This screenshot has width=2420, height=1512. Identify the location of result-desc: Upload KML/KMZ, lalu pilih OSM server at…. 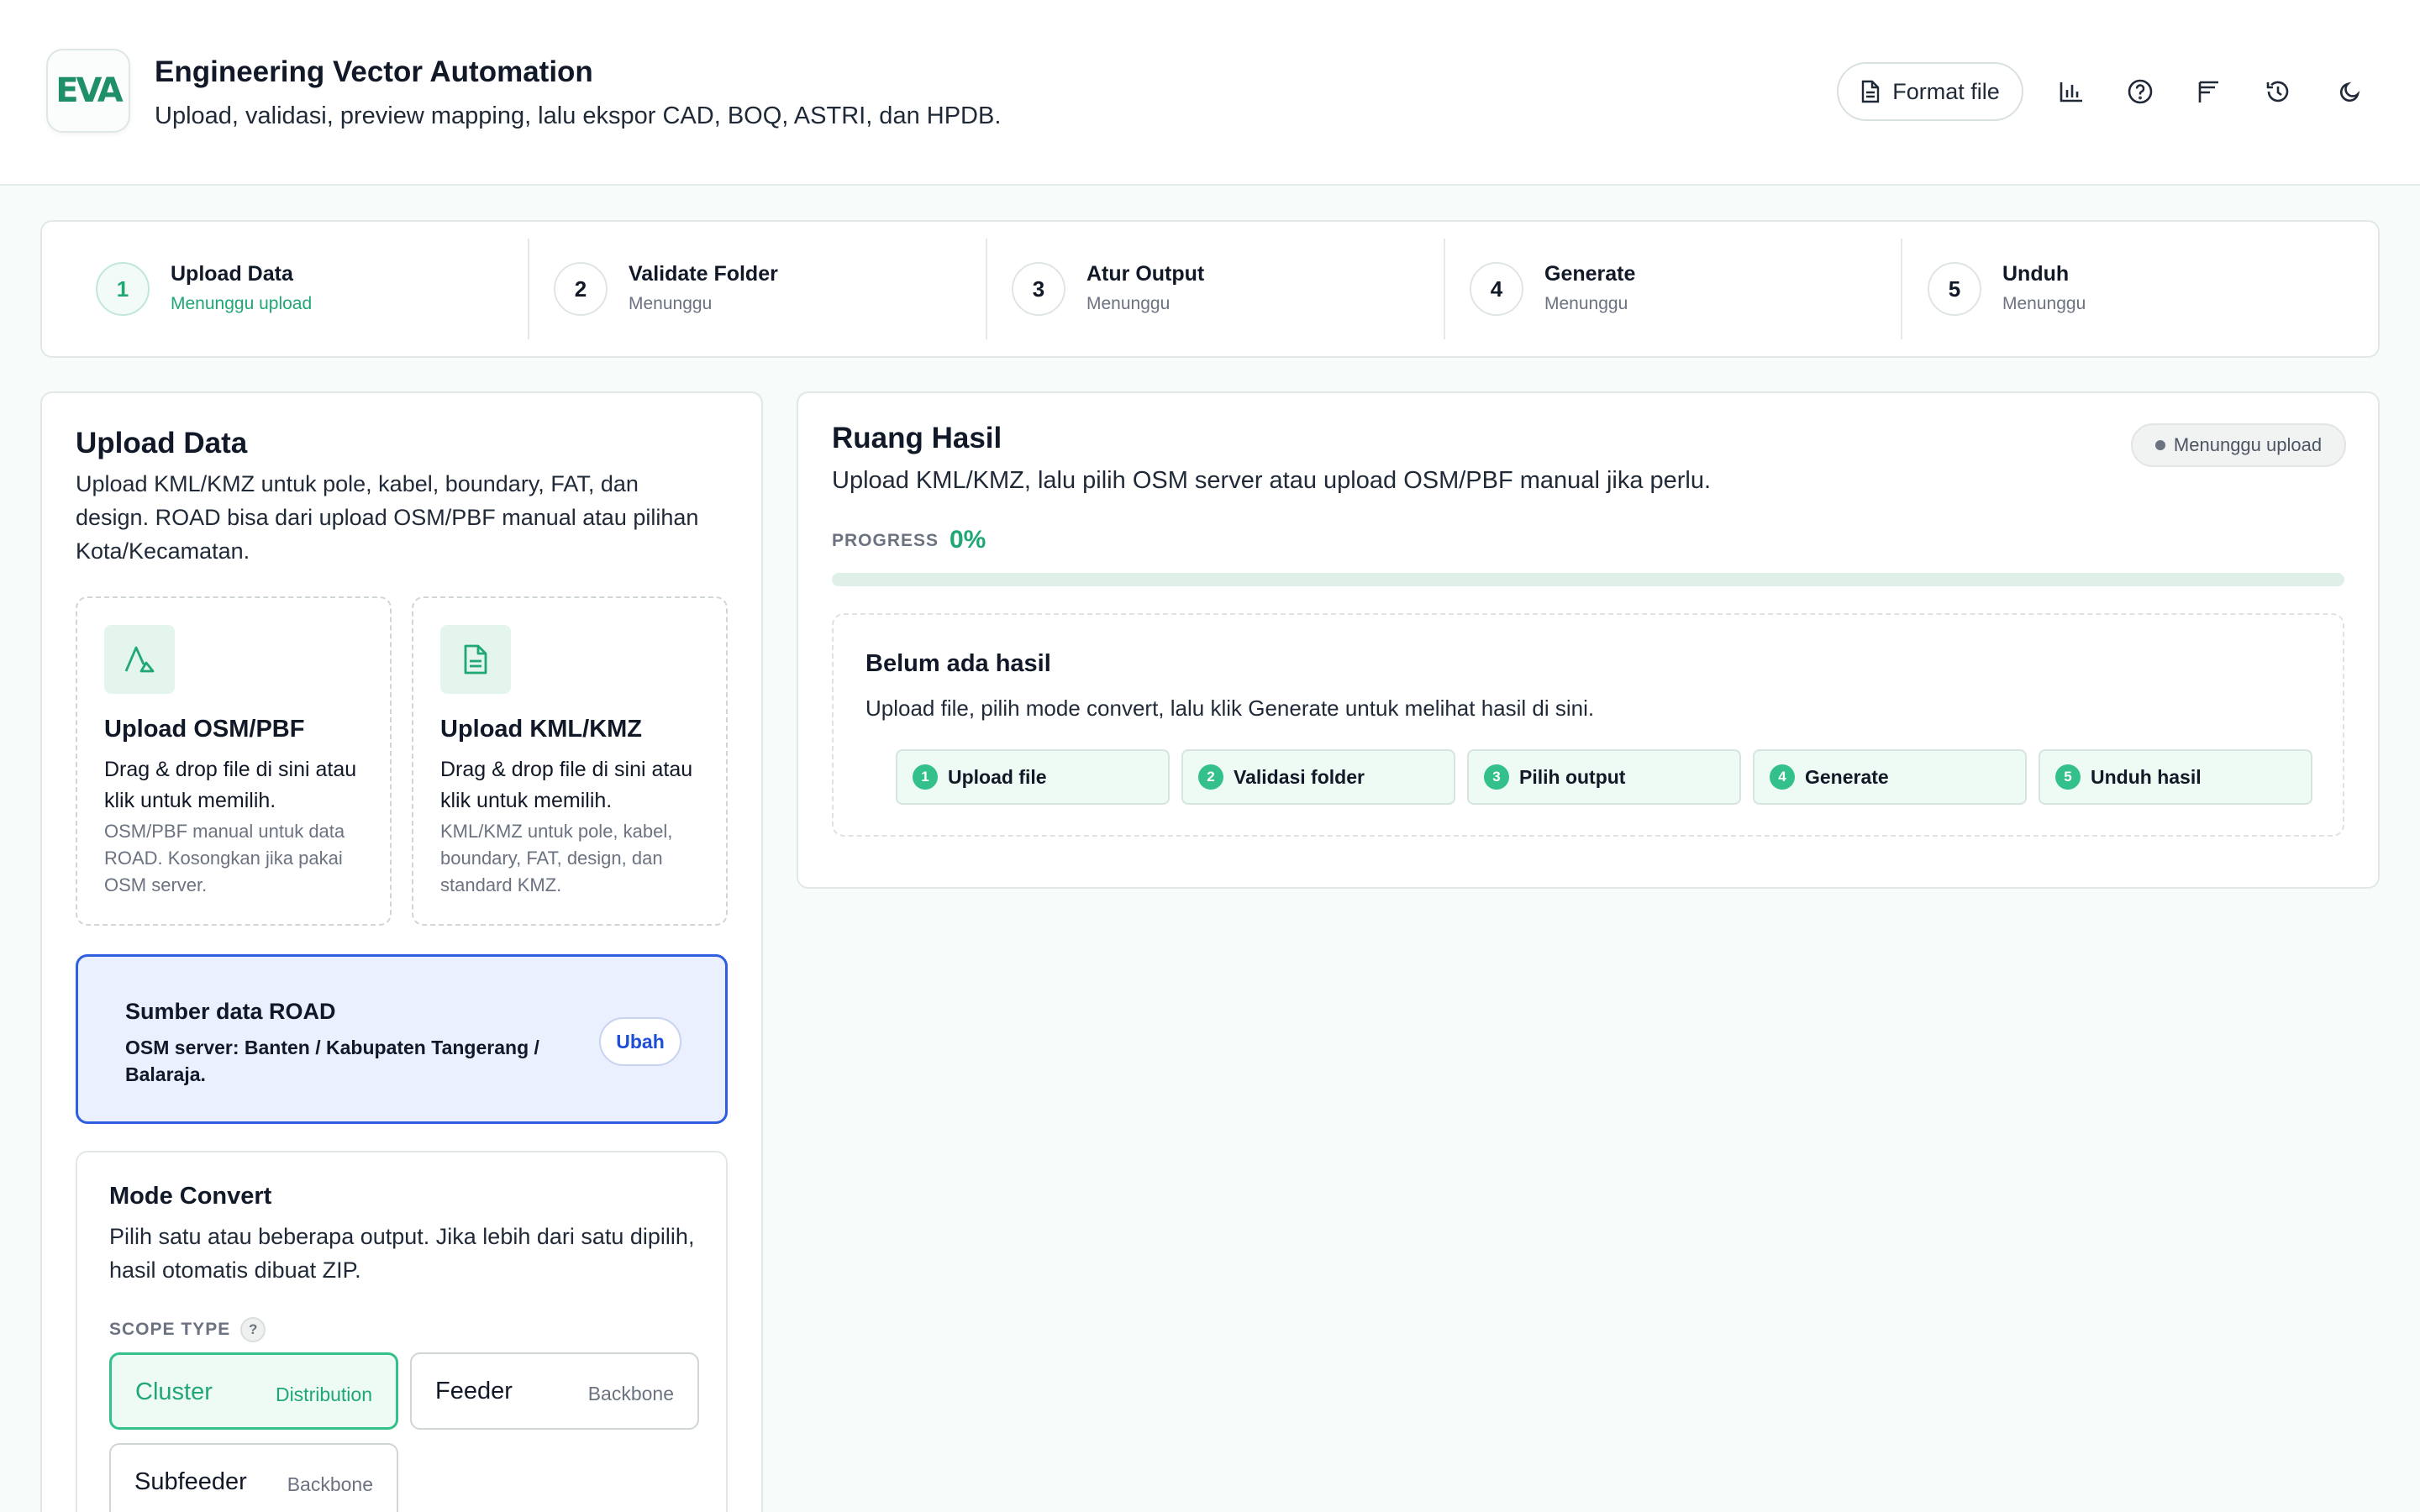
(1272, 480).